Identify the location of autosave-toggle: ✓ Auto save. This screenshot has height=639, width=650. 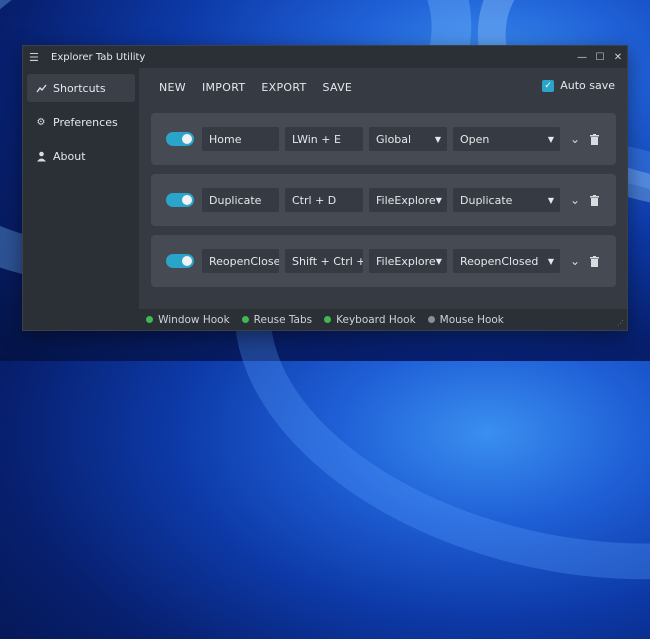
(578, 85).